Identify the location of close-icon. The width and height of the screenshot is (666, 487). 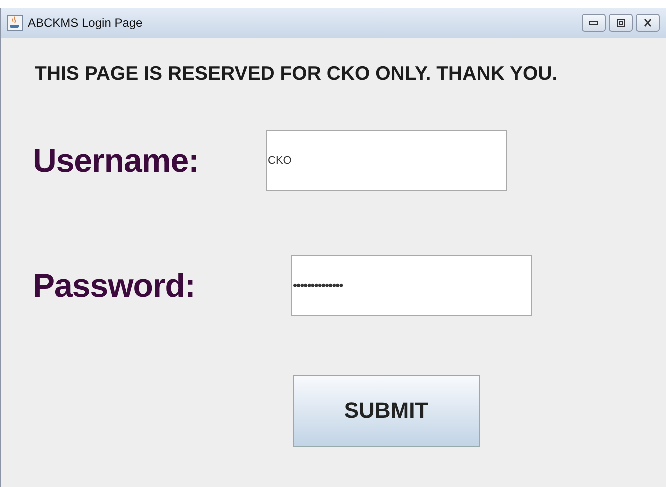
(648, 23).